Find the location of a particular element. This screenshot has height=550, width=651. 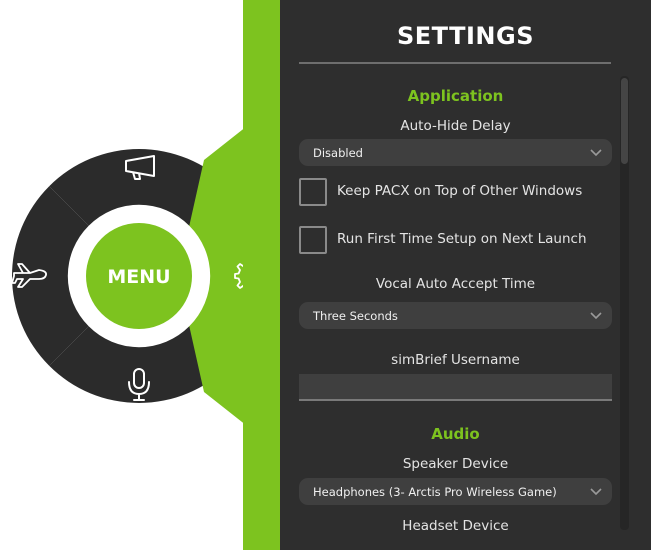

scrollbar is located at coordinates (624, 303).